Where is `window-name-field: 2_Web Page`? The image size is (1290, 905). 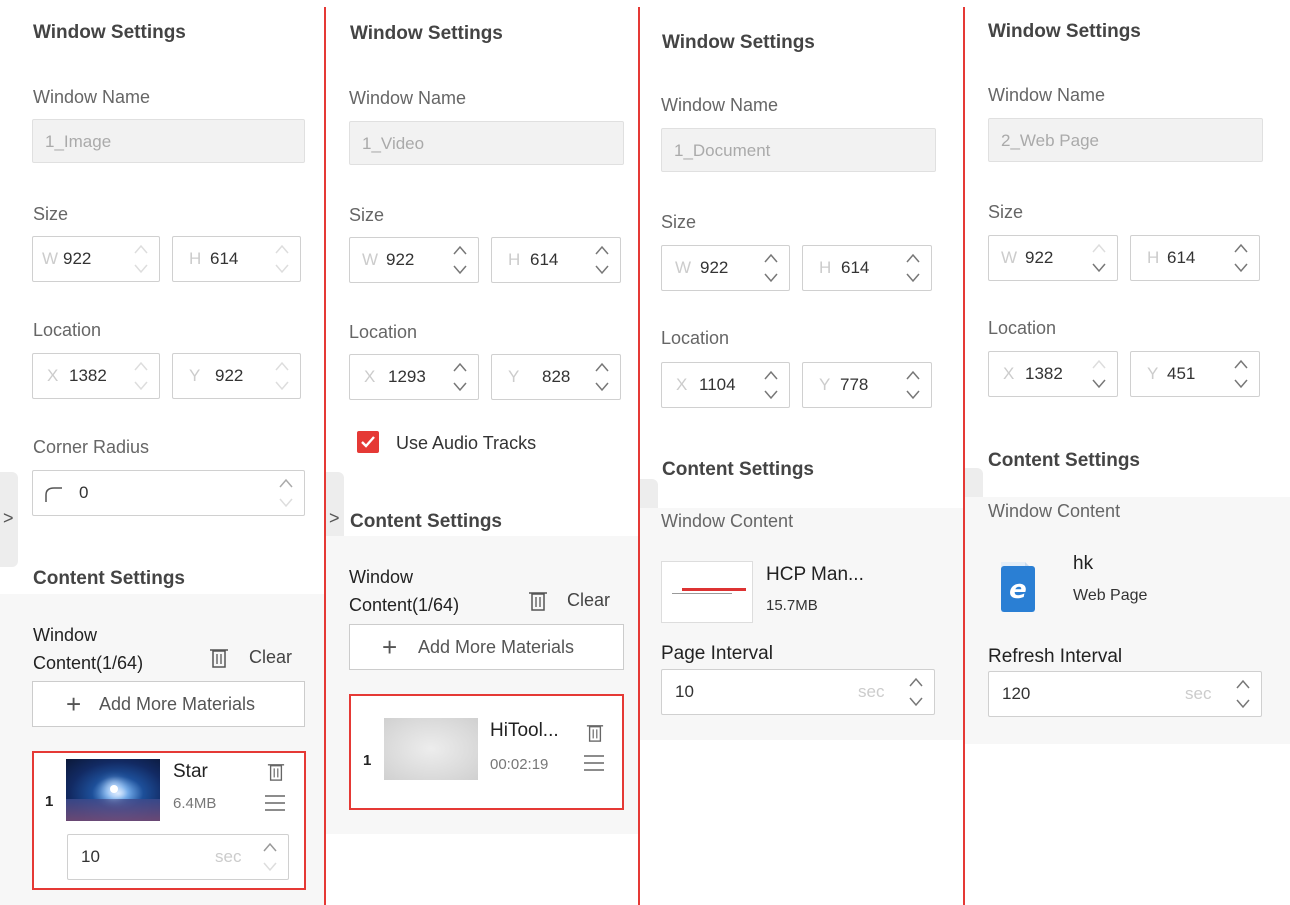
window-name-field: 2_Web Page is located at coordinates (1125, 140).